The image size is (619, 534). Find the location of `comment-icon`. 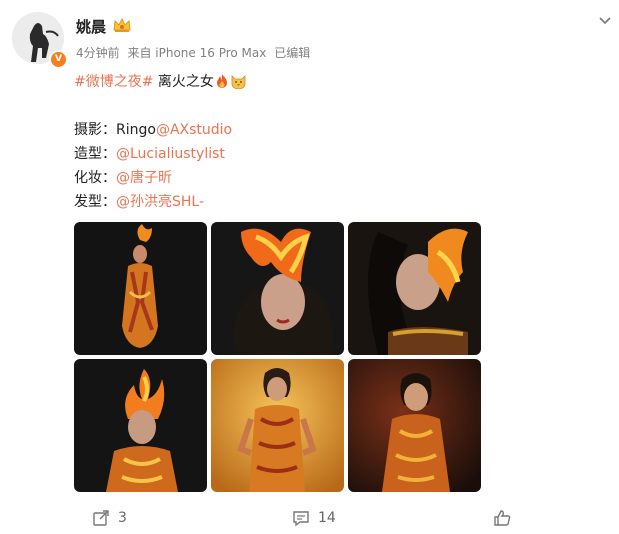

comment-icon is located at coordinates (301, 519).